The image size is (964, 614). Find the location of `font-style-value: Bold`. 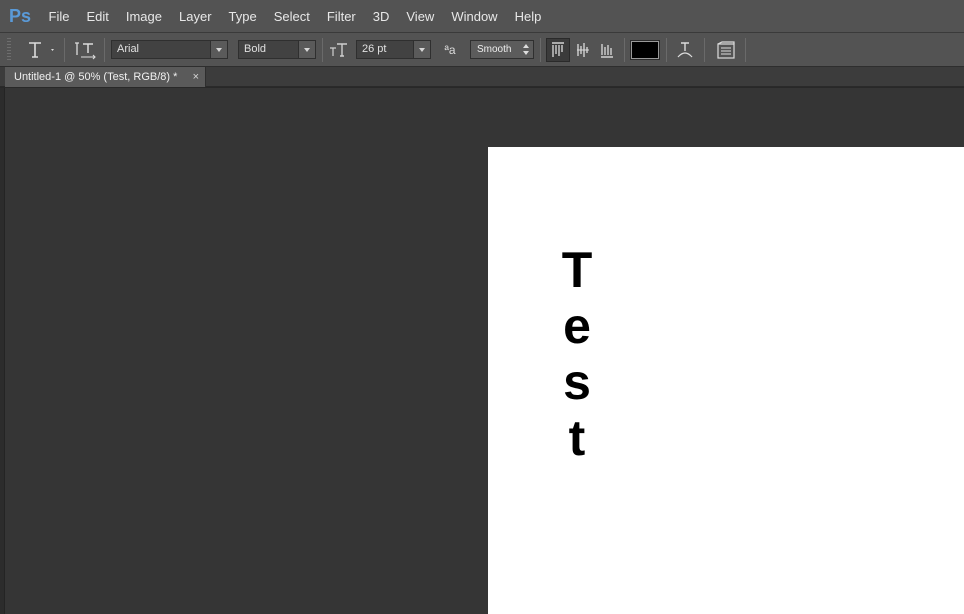

font-style-value: Bold is located at coordinates (255, 49).